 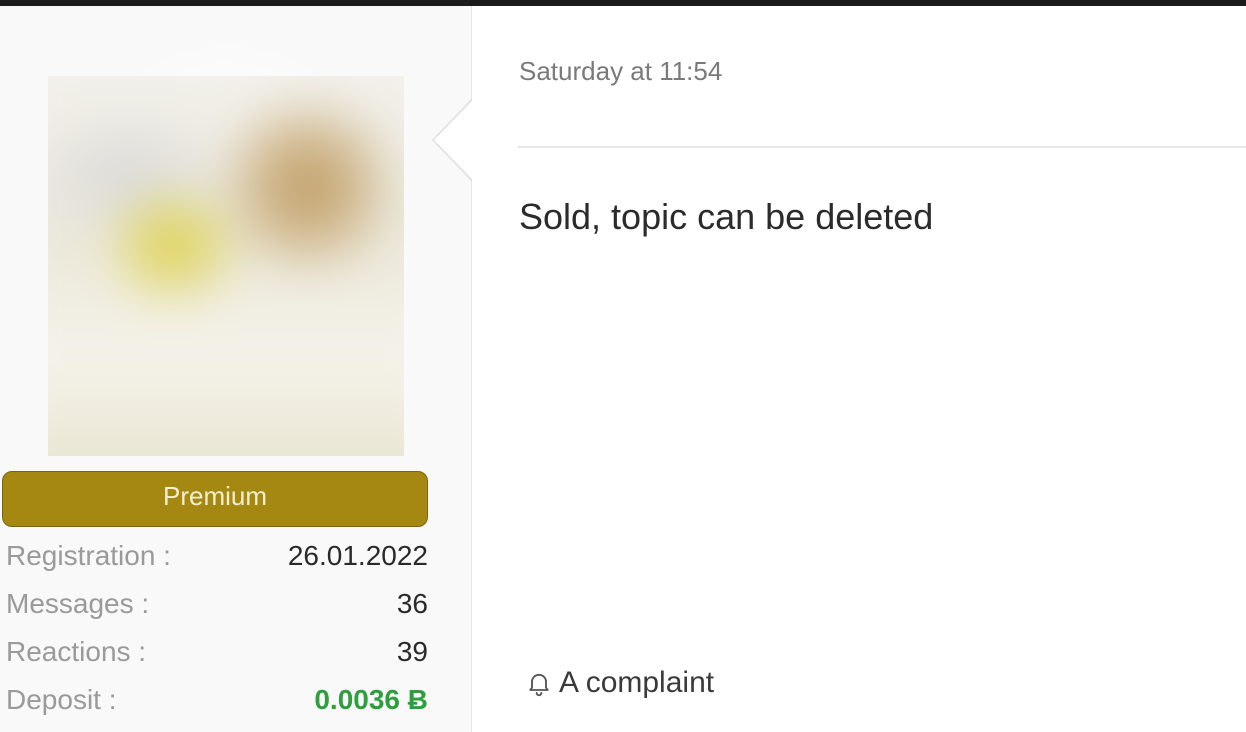 I want to click on message-pointer, so click(x=453, y=140).